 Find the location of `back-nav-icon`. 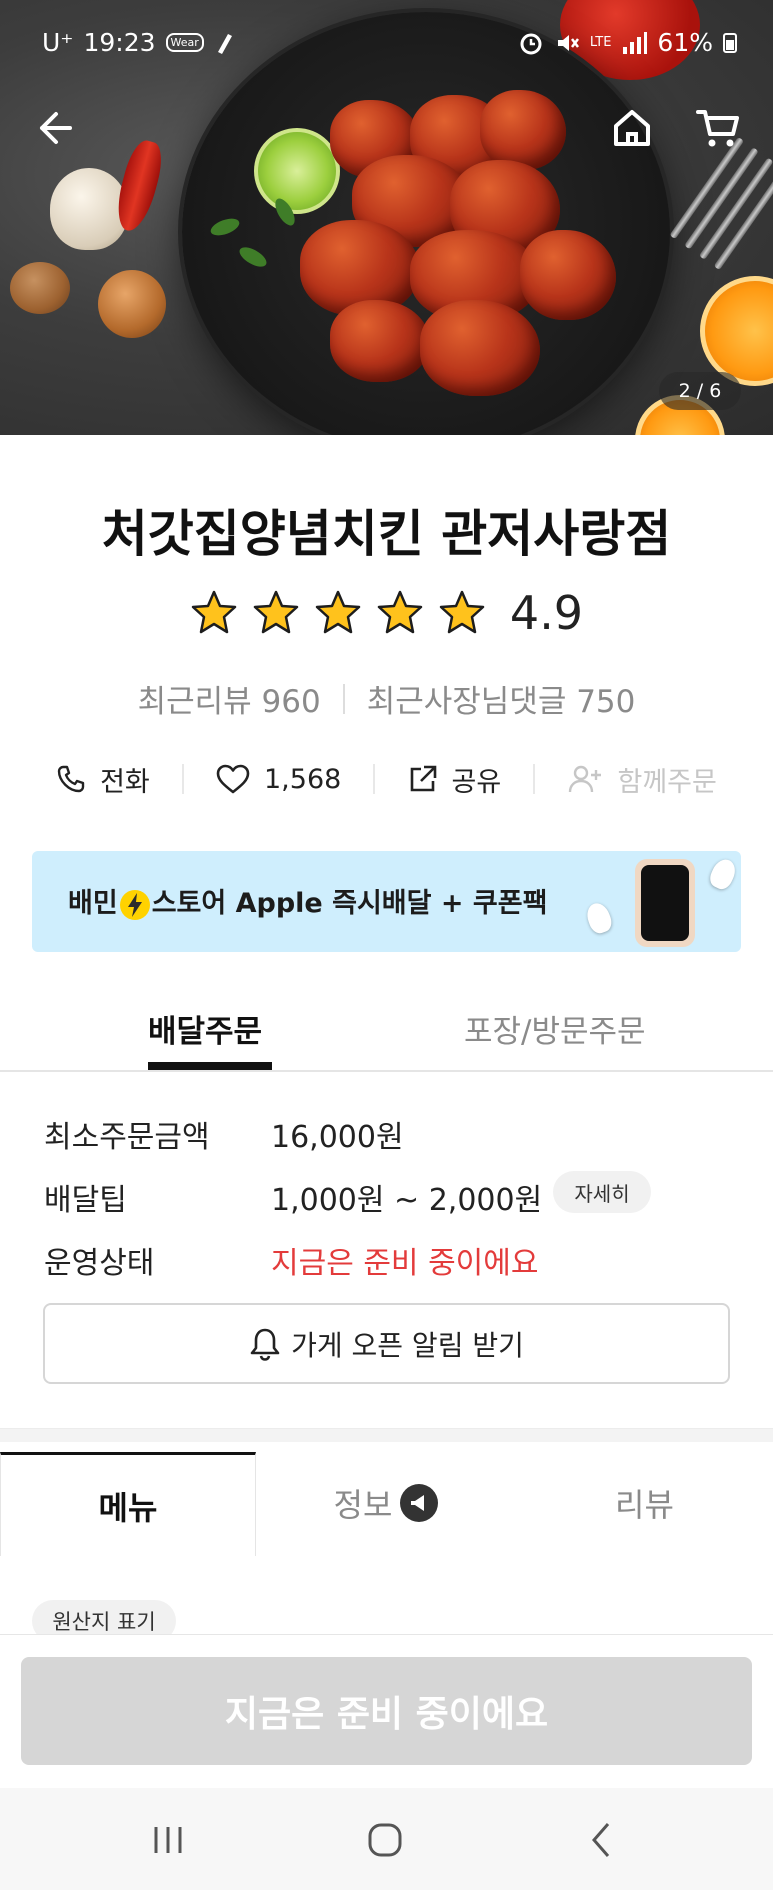

back-nav-icon is located at coordinates (601, 1840).